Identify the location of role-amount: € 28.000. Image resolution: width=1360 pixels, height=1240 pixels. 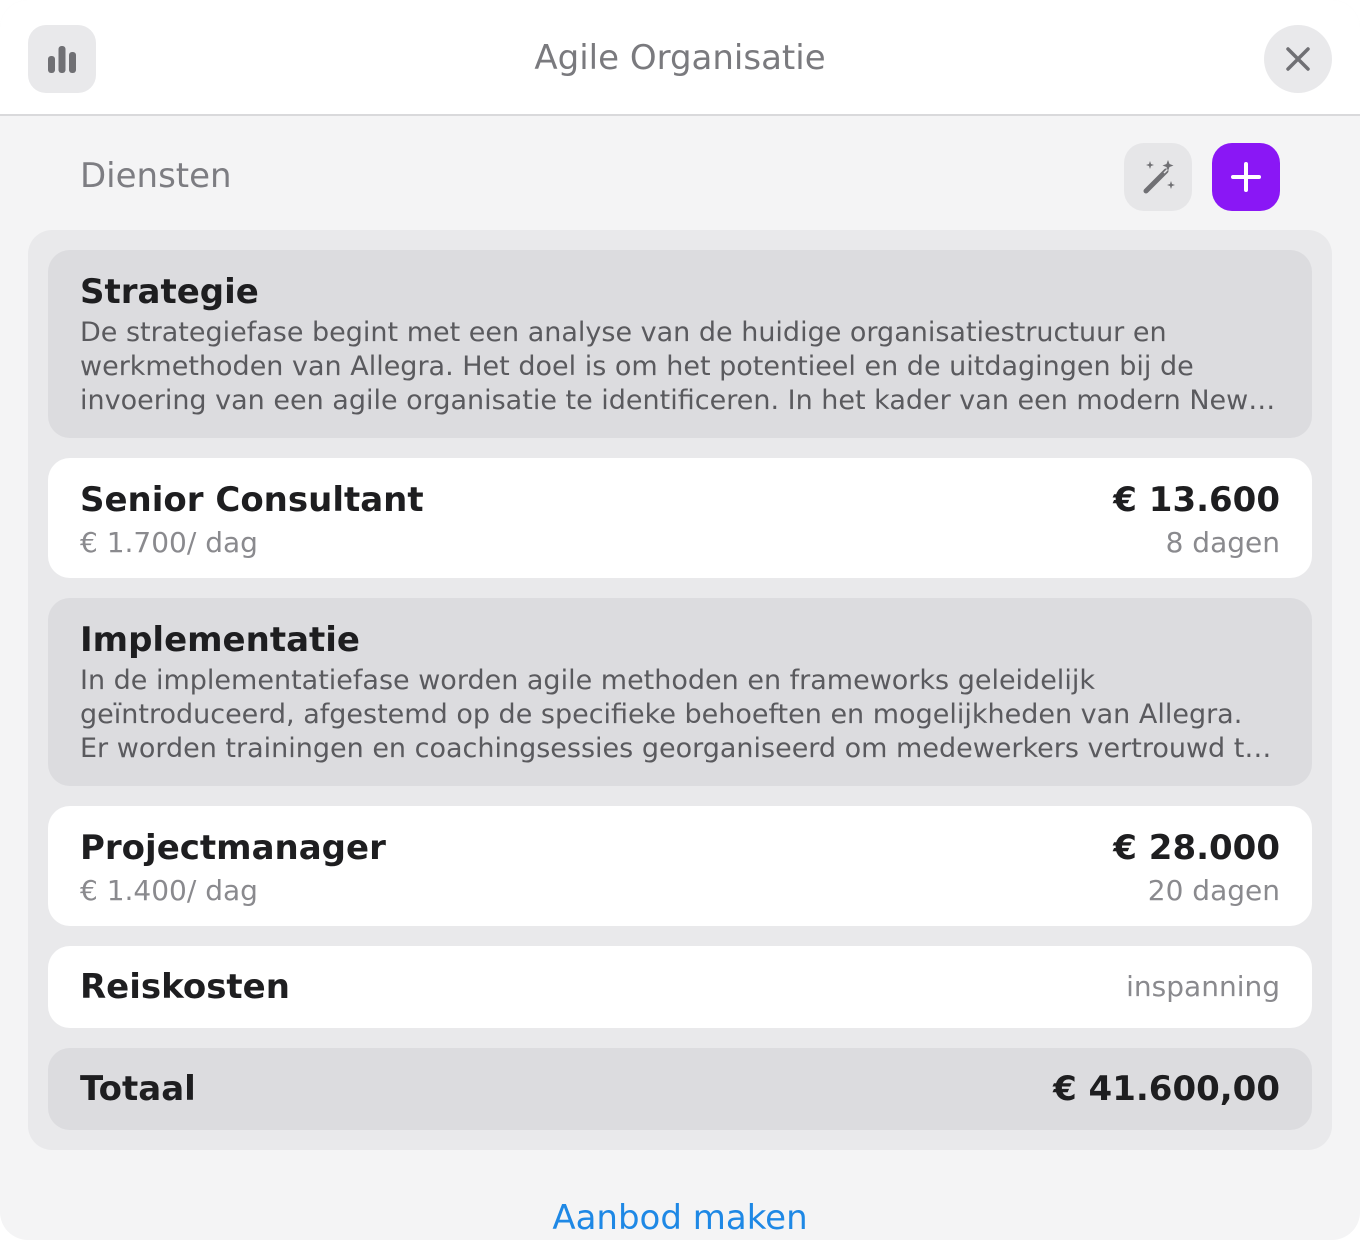
(1196, 848).